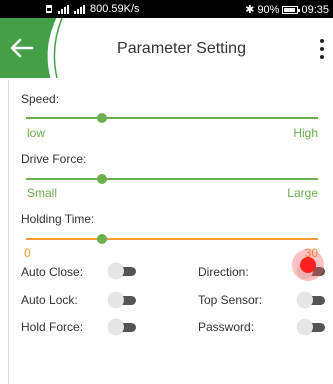 The image size is (333, 384). Describe the element at coordinates (308, 265) in the screenshot. I see `touch-indicator-dot` at that location.